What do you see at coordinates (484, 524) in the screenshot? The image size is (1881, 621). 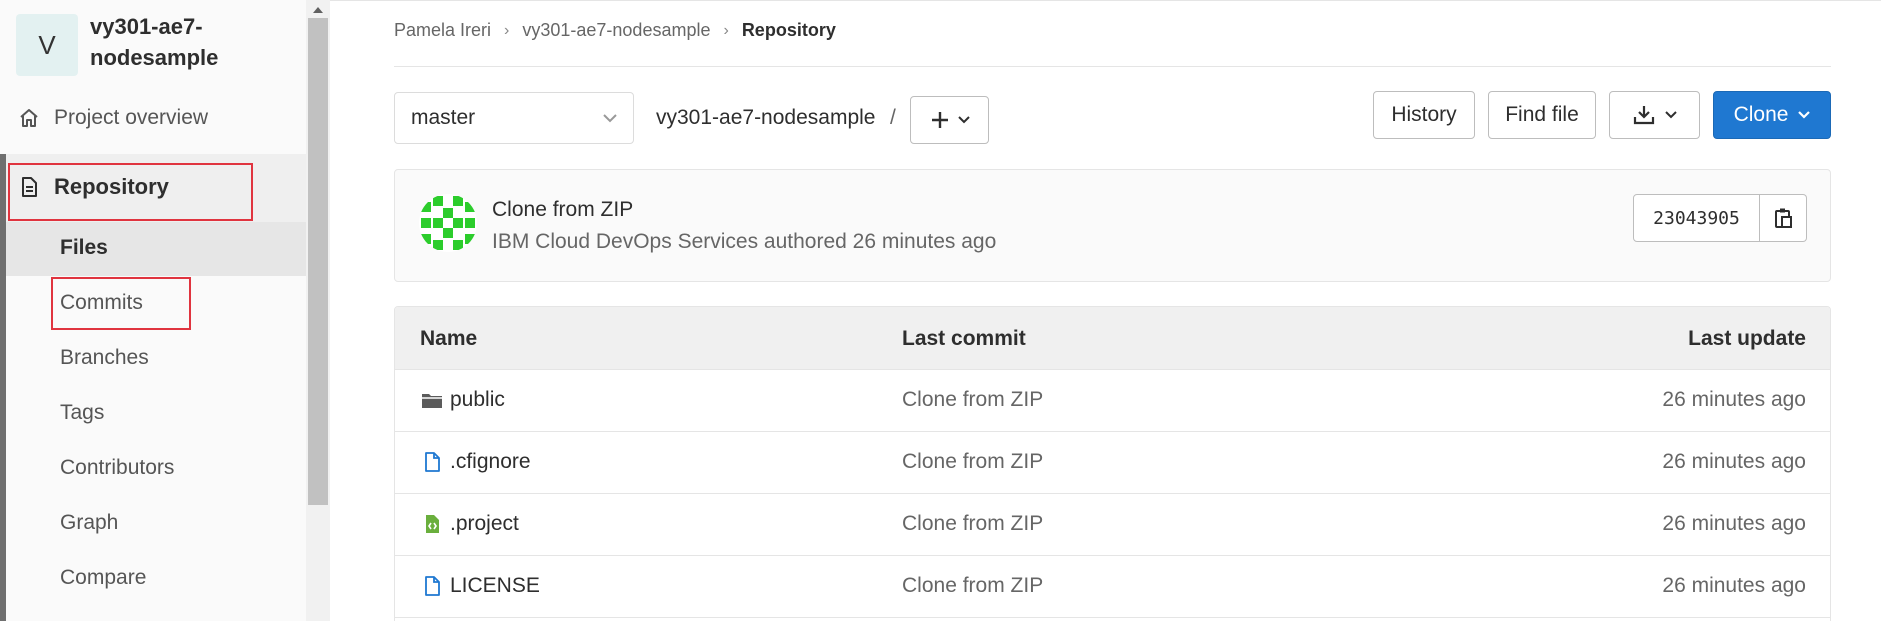 I see `file-name: .project` at bounding box center [484, 524].